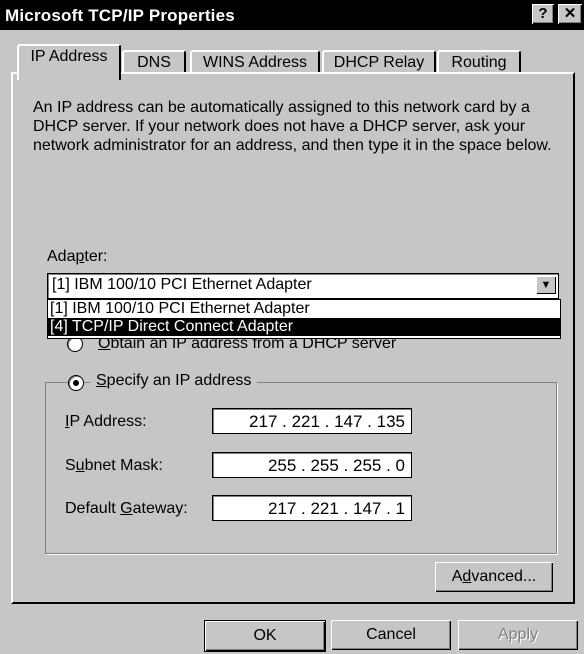 The width and height of the screenshot is (584, 654). Describe the element at coordinates (312, 465) in the screenshot. I see `subnet-mask-field: 255 . 255 . 255 . 0` at that location.